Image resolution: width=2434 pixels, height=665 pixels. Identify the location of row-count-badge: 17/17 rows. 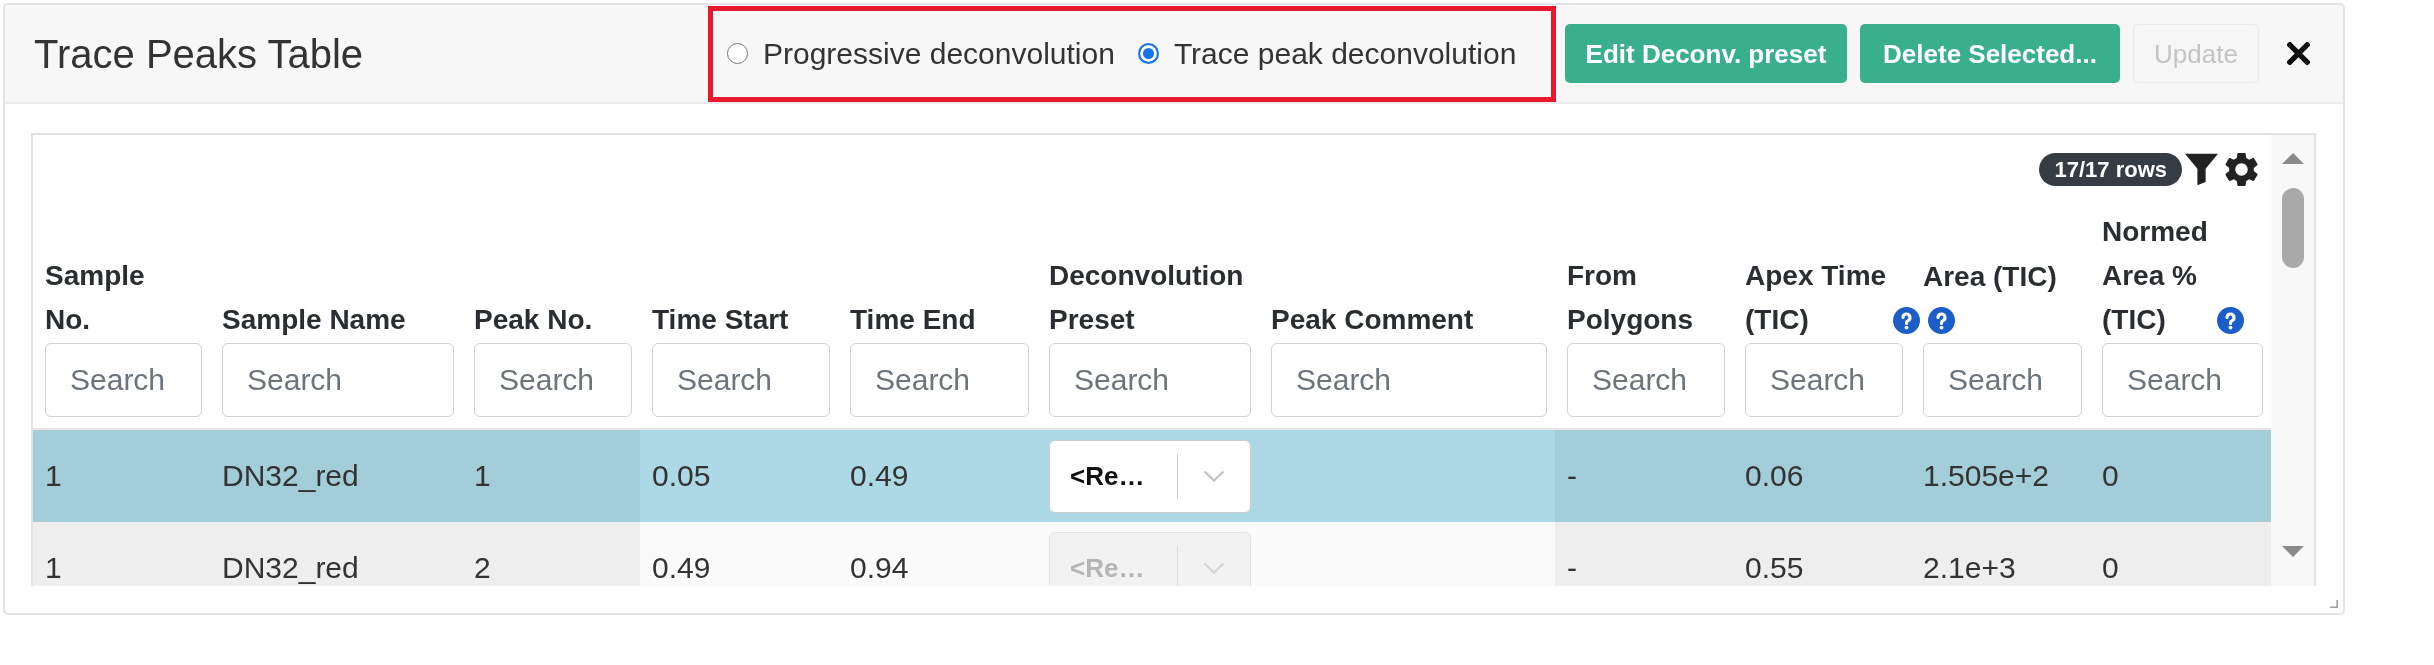
(2110, 169).